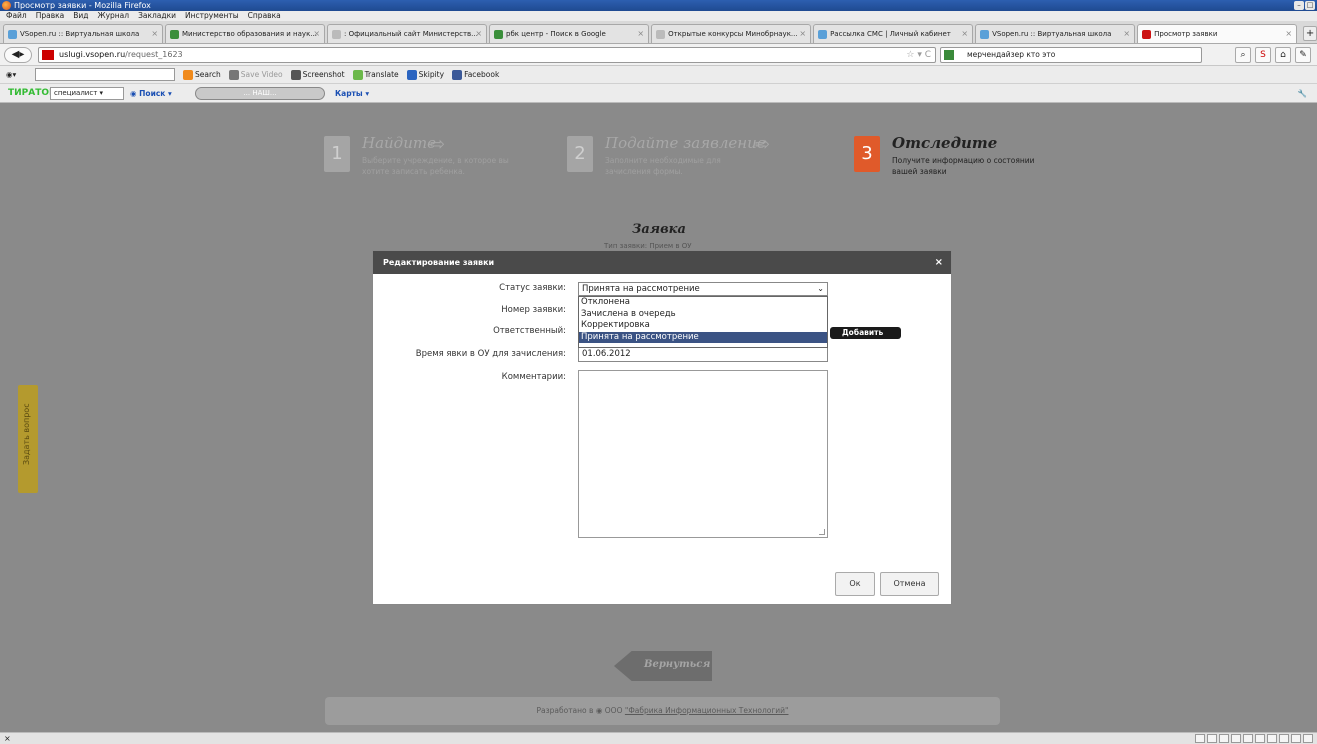 This screenshot has width=1317, height=744. Describe the element at coordinates (48, 55) in the screenshot. I see `site-identity-icon` at that location.